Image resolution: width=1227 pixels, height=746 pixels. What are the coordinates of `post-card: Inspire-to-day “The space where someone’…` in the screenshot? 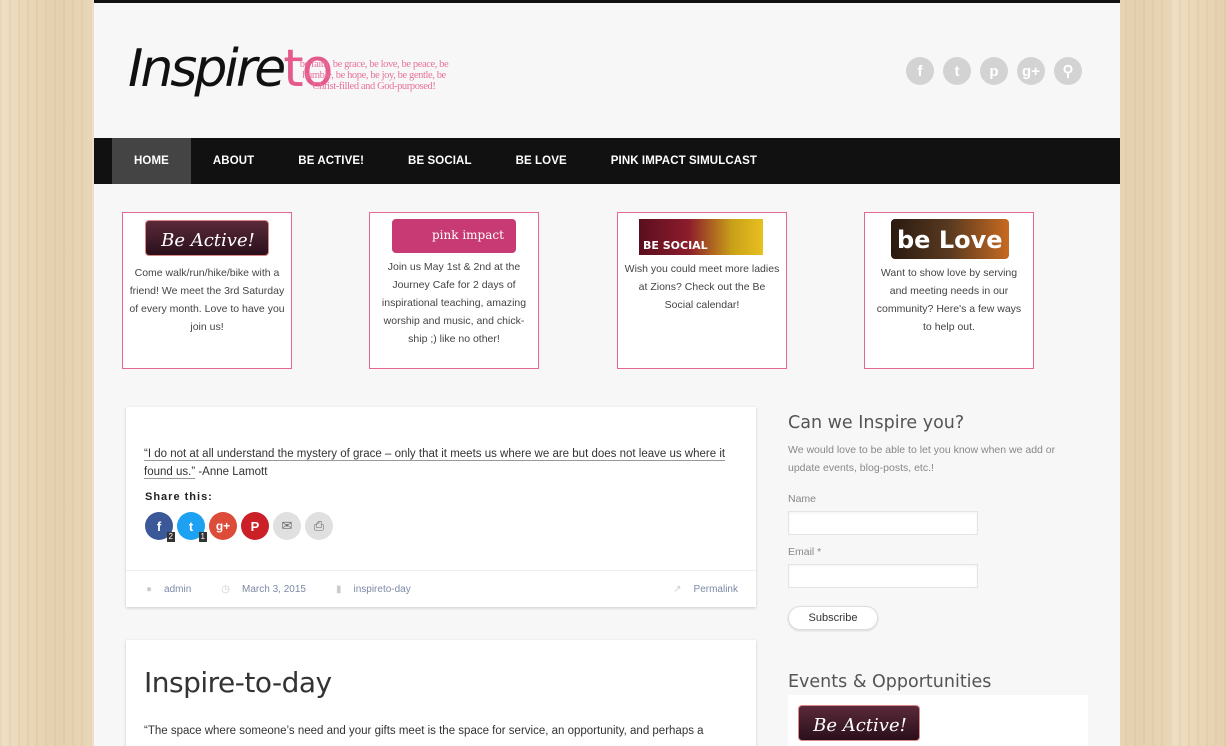 It's located at (441, 693).